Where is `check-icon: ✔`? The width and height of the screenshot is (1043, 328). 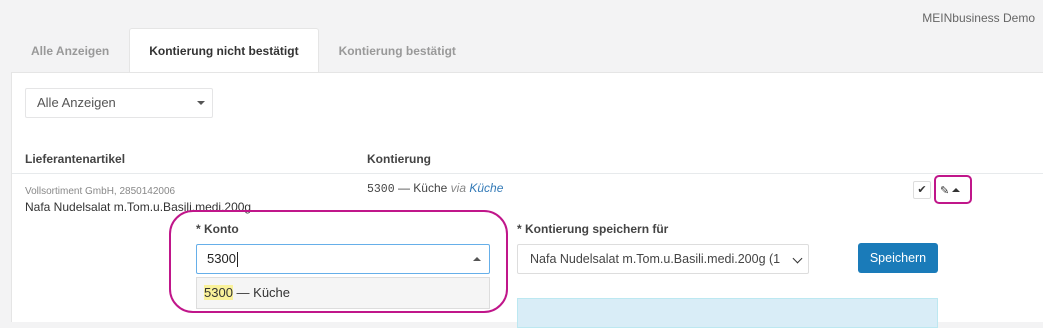 check-icon: ✔ is located at coordinates (922, 190).